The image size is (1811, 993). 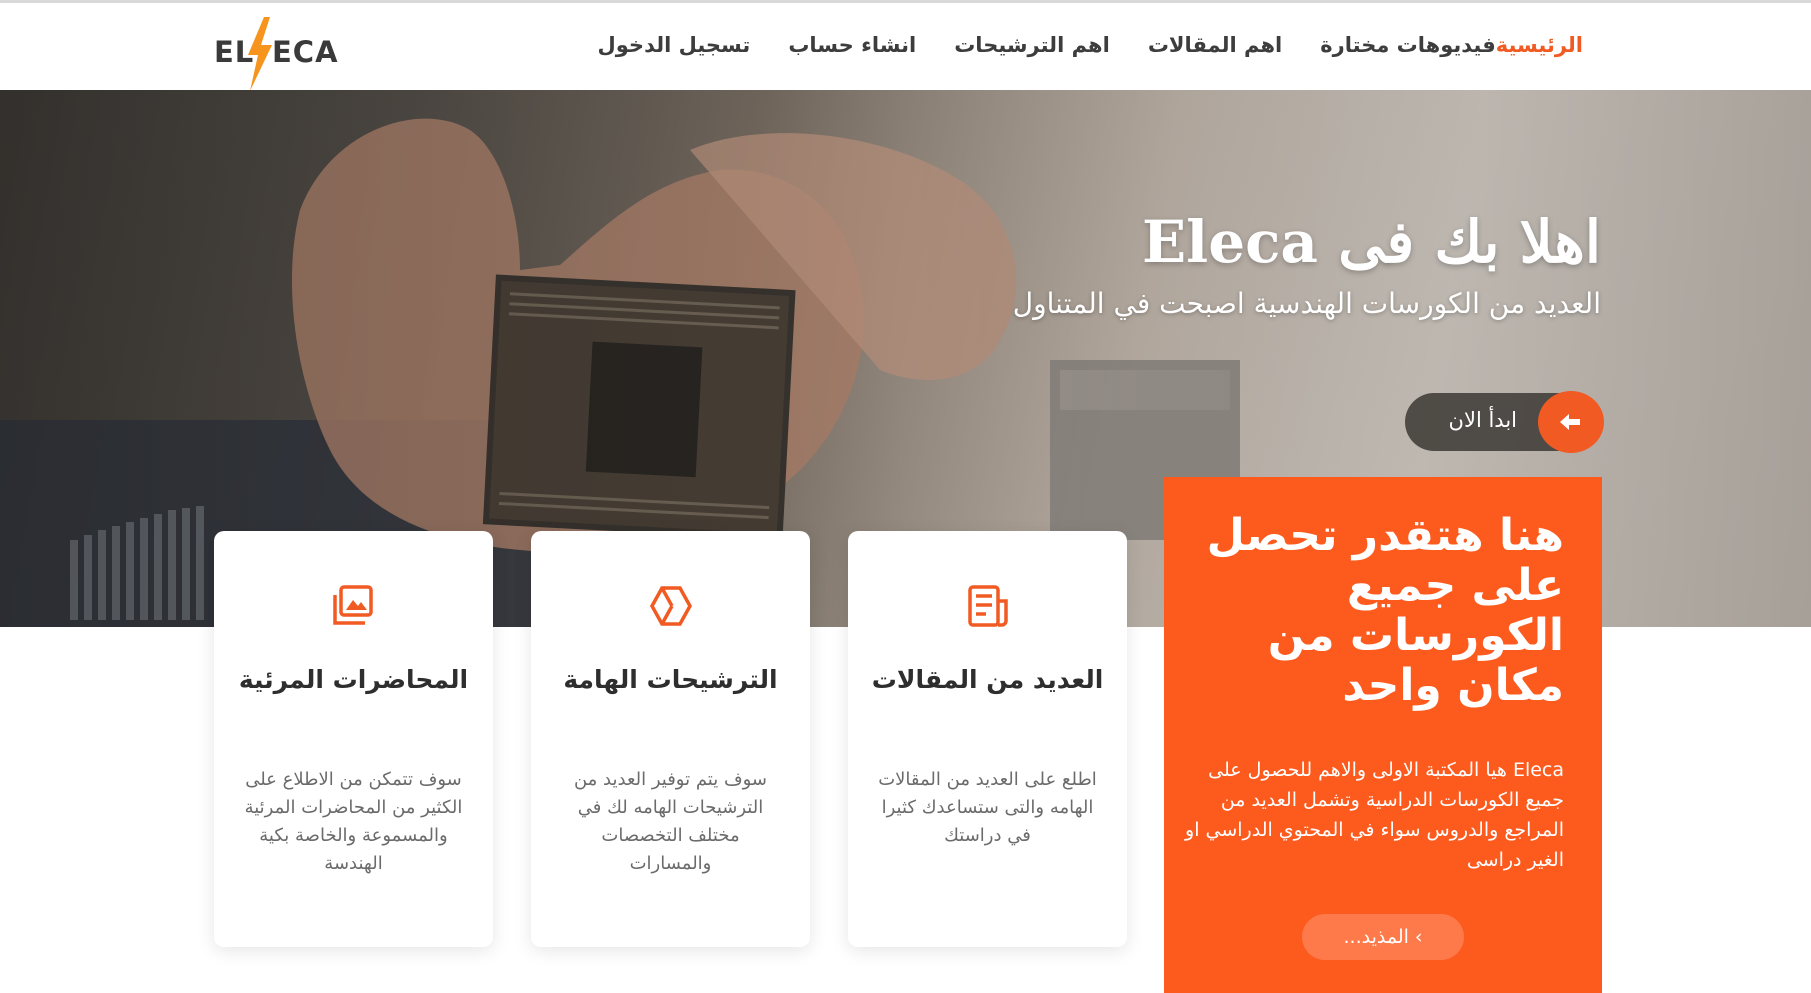 I want to click on card-title: العديد من المقالات, so click(x=987, y=679).